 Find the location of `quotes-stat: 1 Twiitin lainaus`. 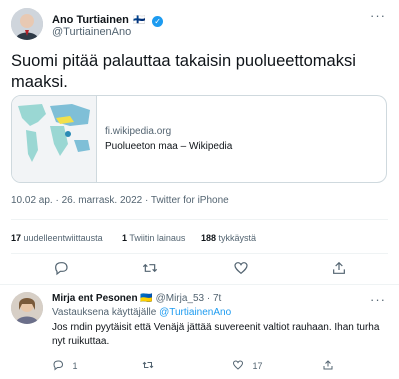

quotes-stat: 1 Twiitin lainaus is located at coordinates (153, 238).